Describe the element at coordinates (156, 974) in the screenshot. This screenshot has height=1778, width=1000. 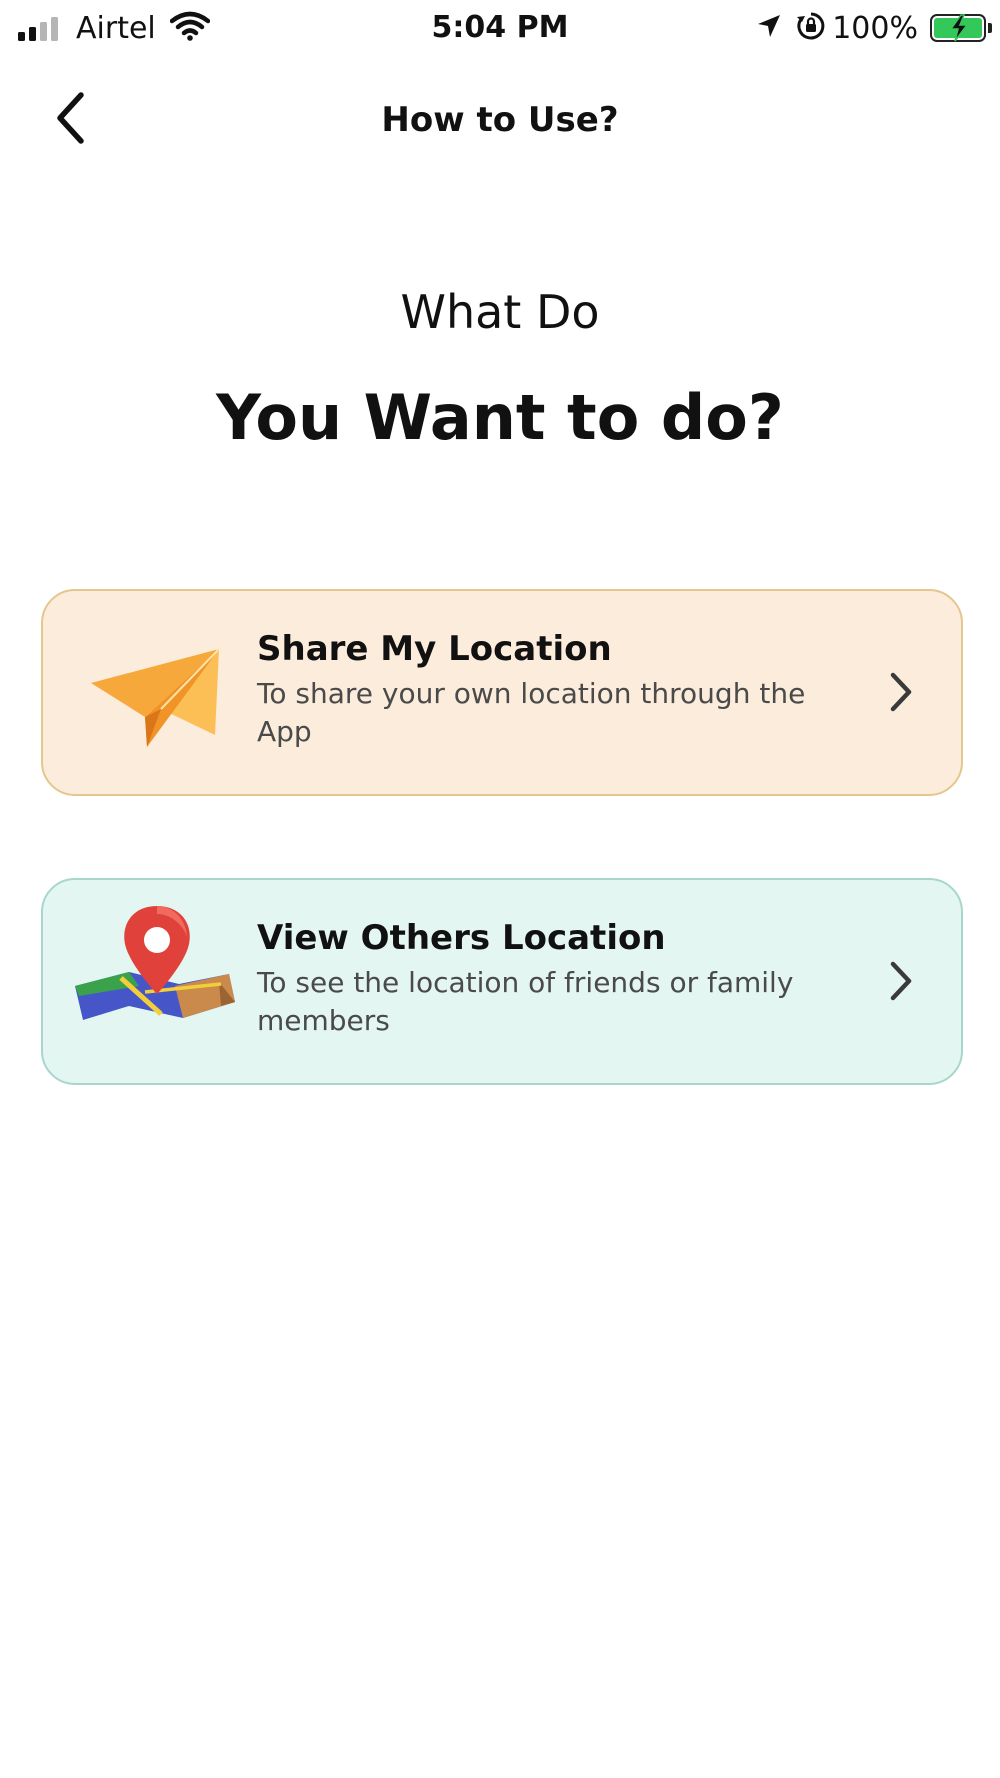
I see `map-pin-icon` at that location.